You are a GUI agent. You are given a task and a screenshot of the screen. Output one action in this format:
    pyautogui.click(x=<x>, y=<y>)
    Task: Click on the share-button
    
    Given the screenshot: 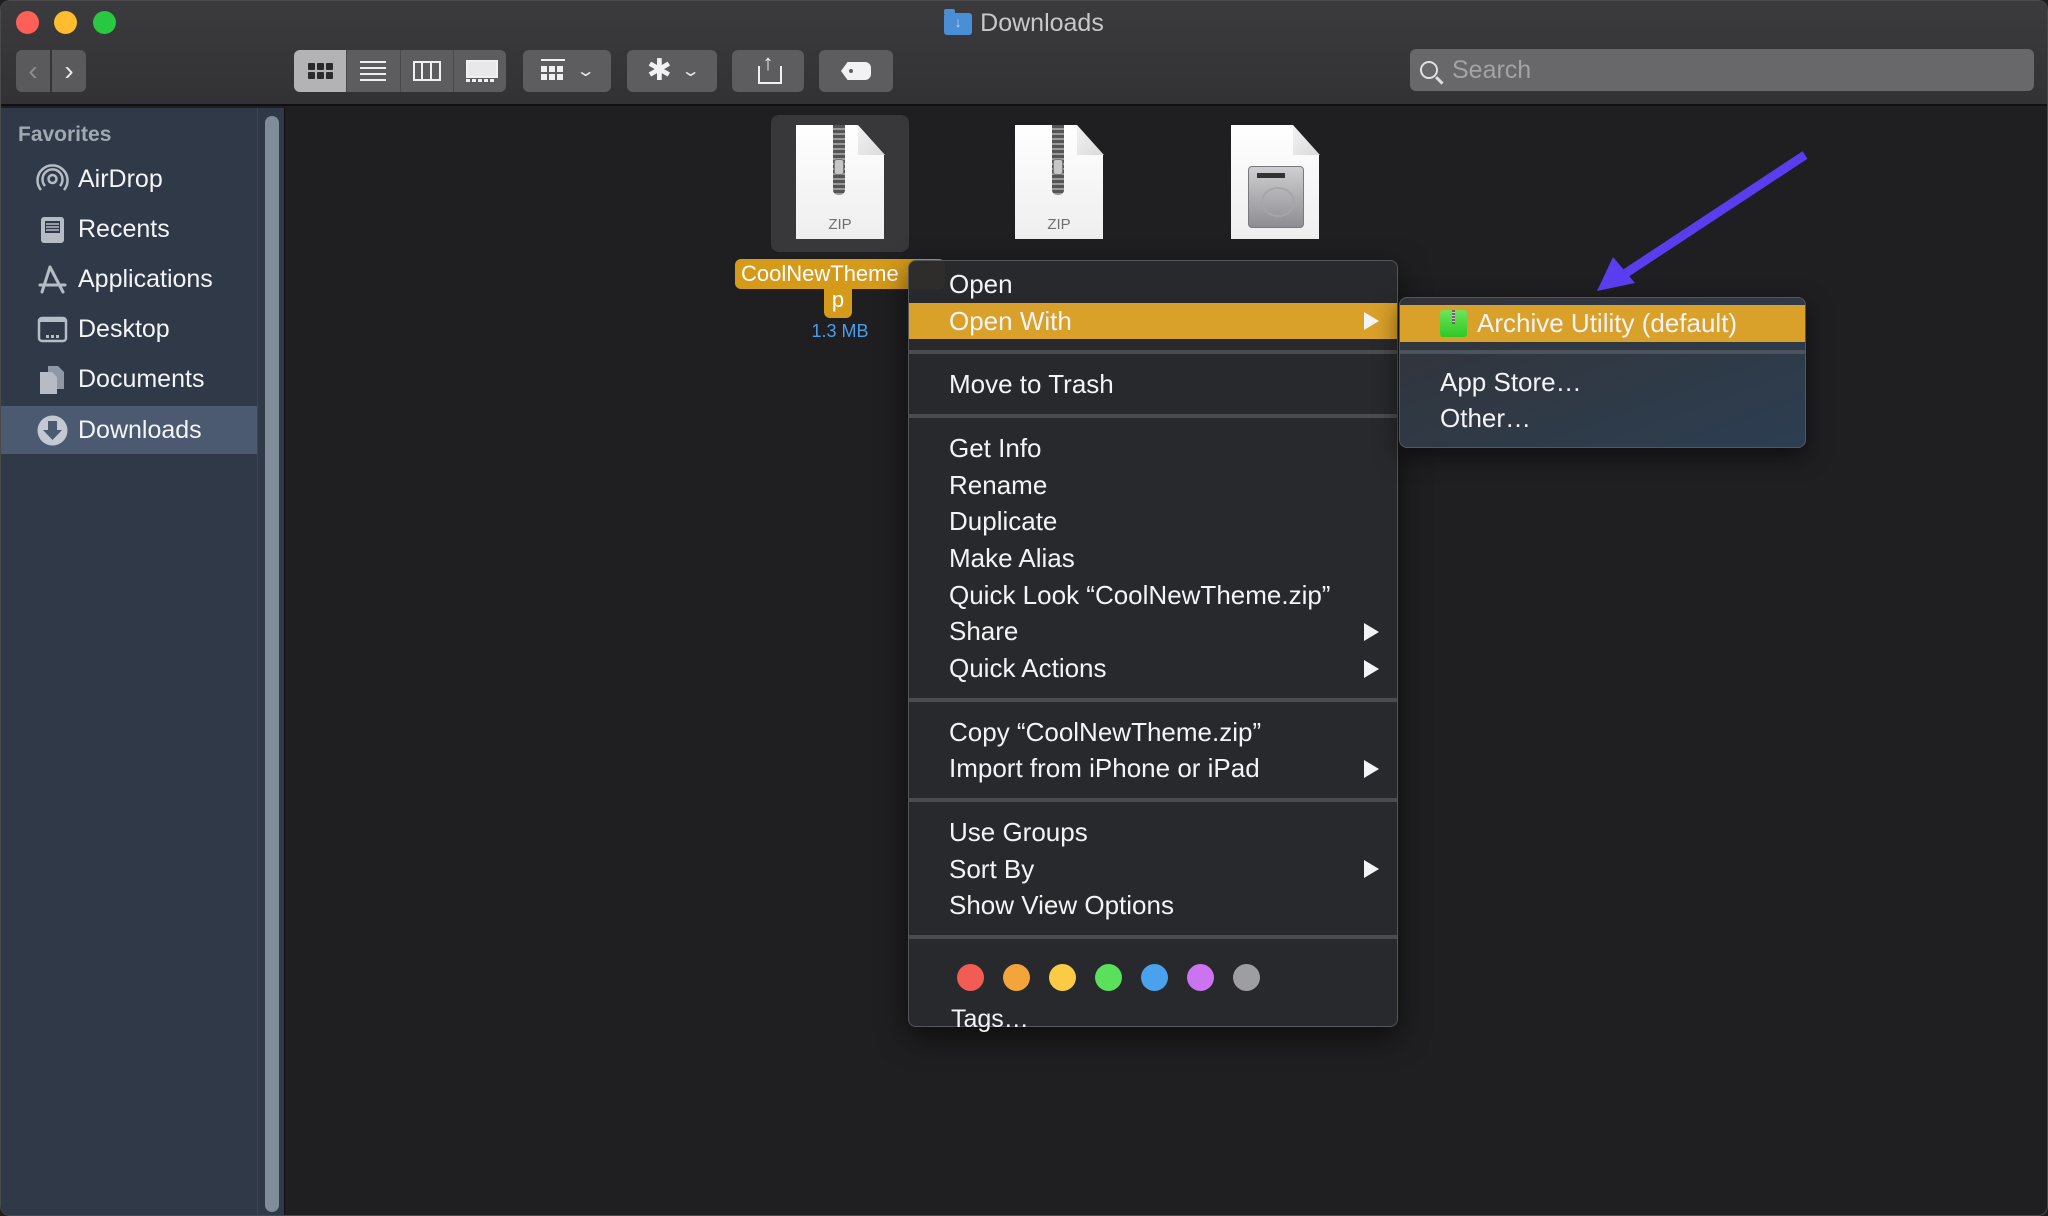 What is the action you would take?
    pyautogui.click(x=768, y=71)
    